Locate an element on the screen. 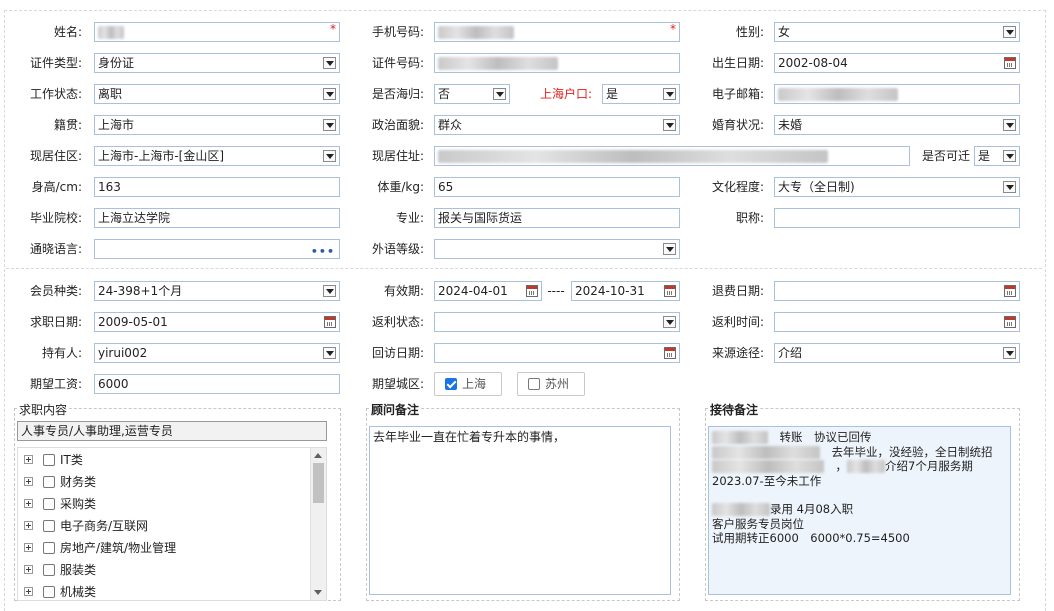  relocatable-select: 是 is located at coordinates (997, 156).